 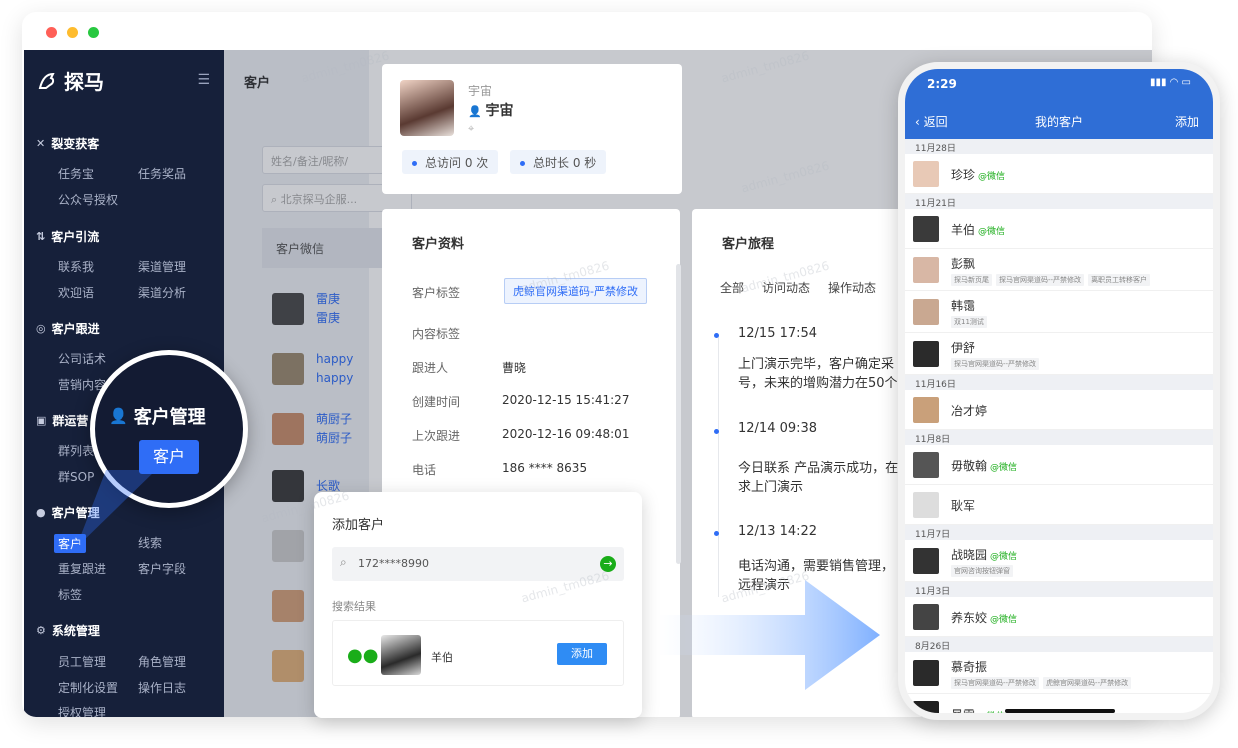 What do you see at coordinates (852, 287) in the screenshot?
I see `tab-operation: 操作动态` at bounding box center [852, 287].